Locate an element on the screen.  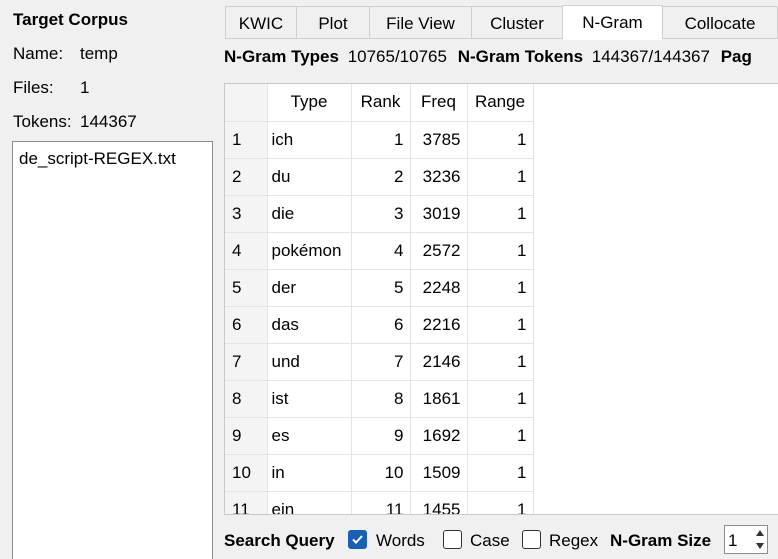
row-freq-cell: 3785 is located at coordinates (439, 140).